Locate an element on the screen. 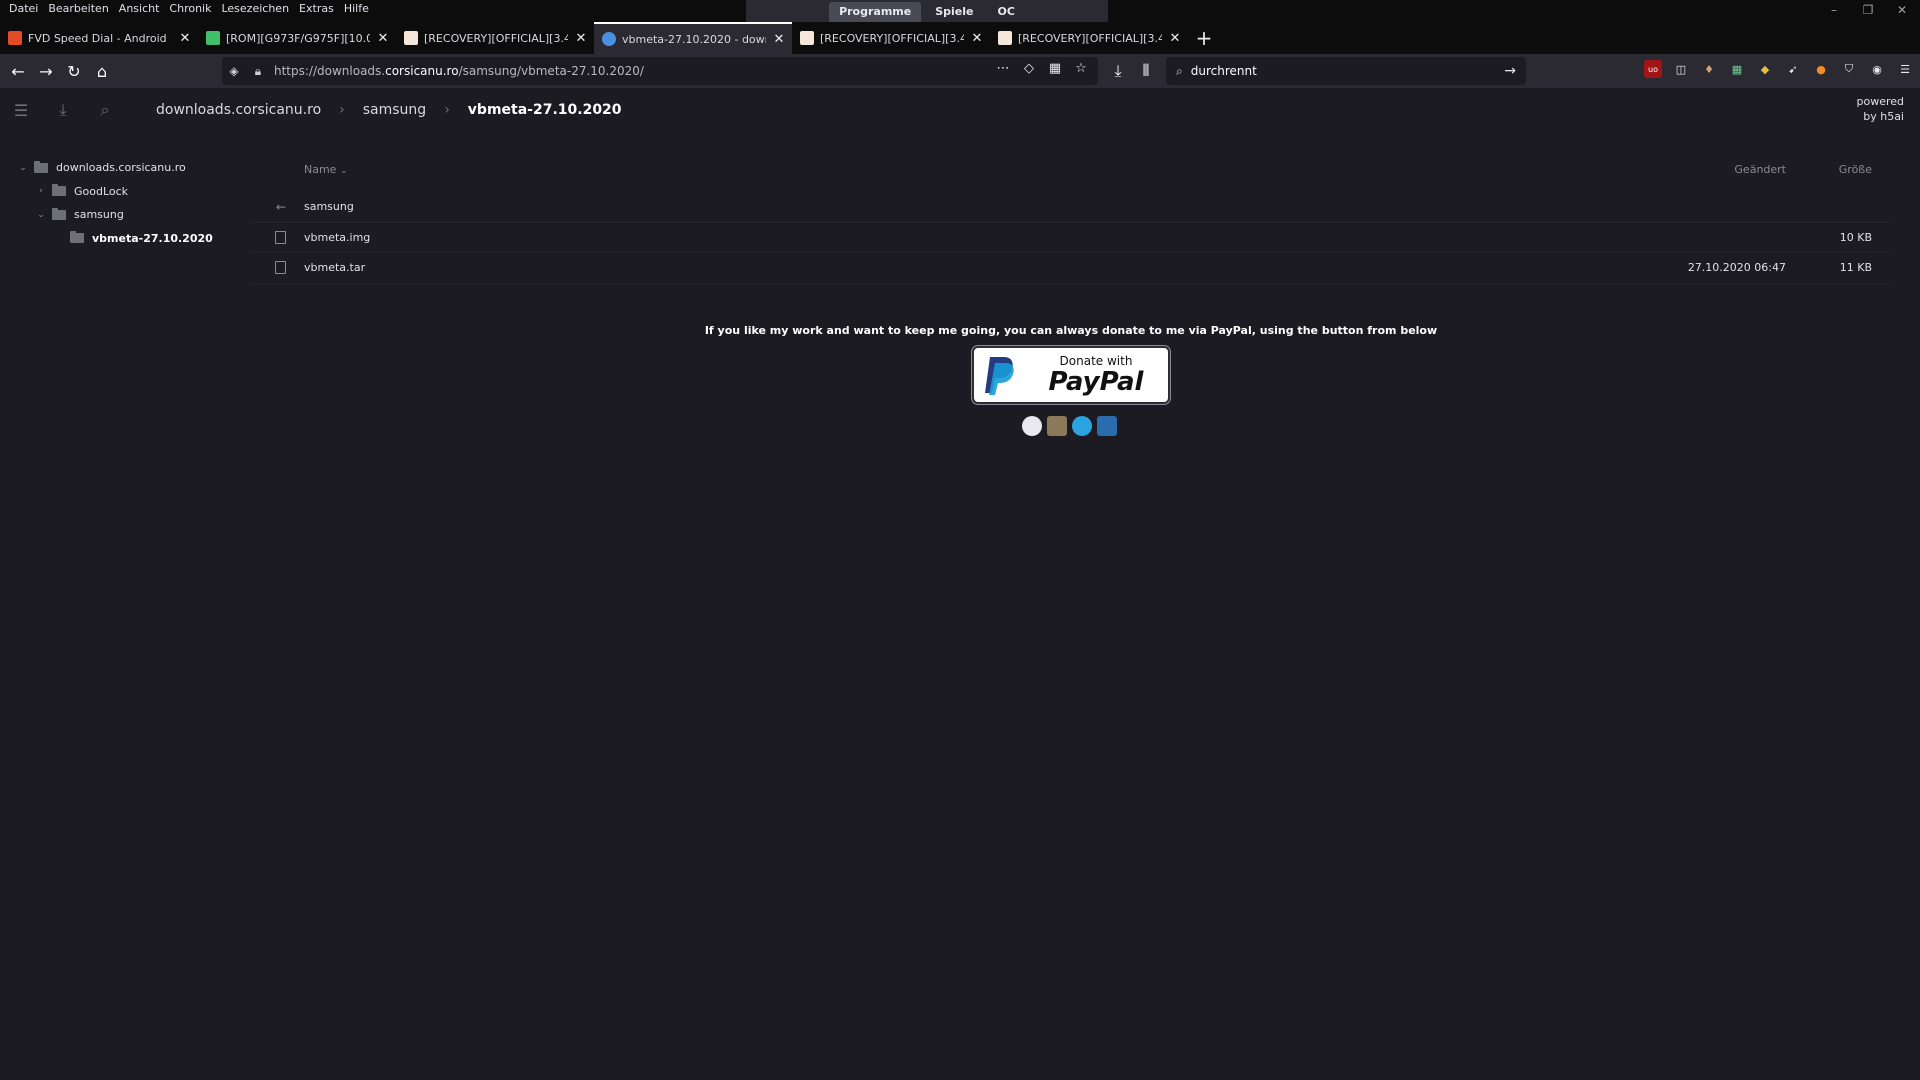  tree-node: › GoodLock is located at coordinates (115, 192).